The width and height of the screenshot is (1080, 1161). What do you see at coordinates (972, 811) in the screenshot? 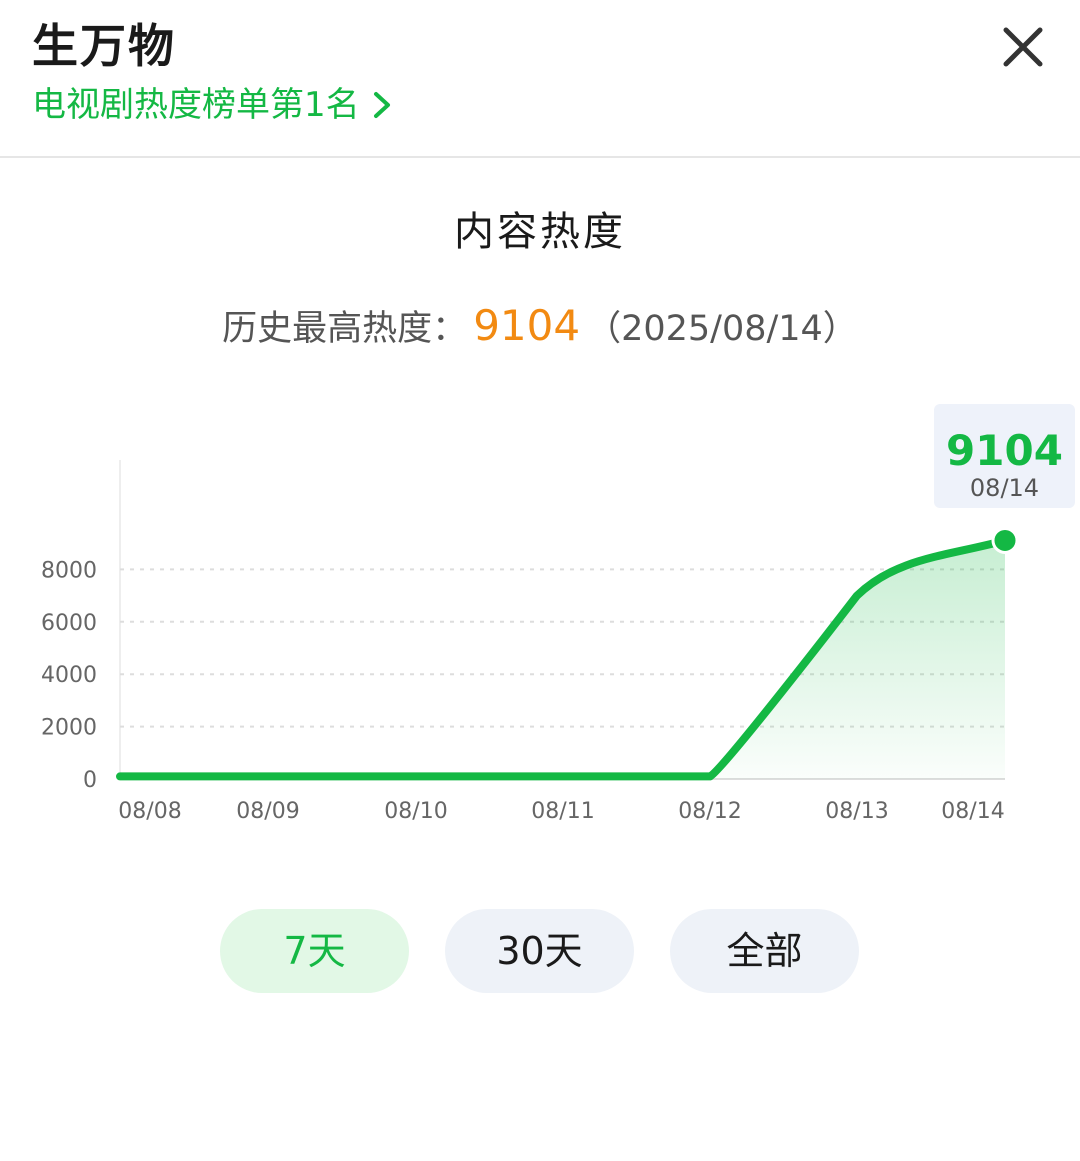
I see `x-tick-label: 08/14` at bounding box center [972, 811].